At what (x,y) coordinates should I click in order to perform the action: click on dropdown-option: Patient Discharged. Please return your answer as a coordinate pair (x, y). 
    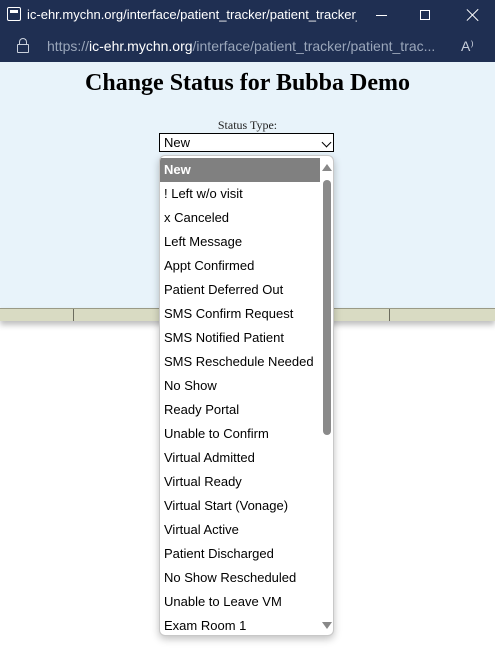
    Looking at the image, I should click on (240, 554).